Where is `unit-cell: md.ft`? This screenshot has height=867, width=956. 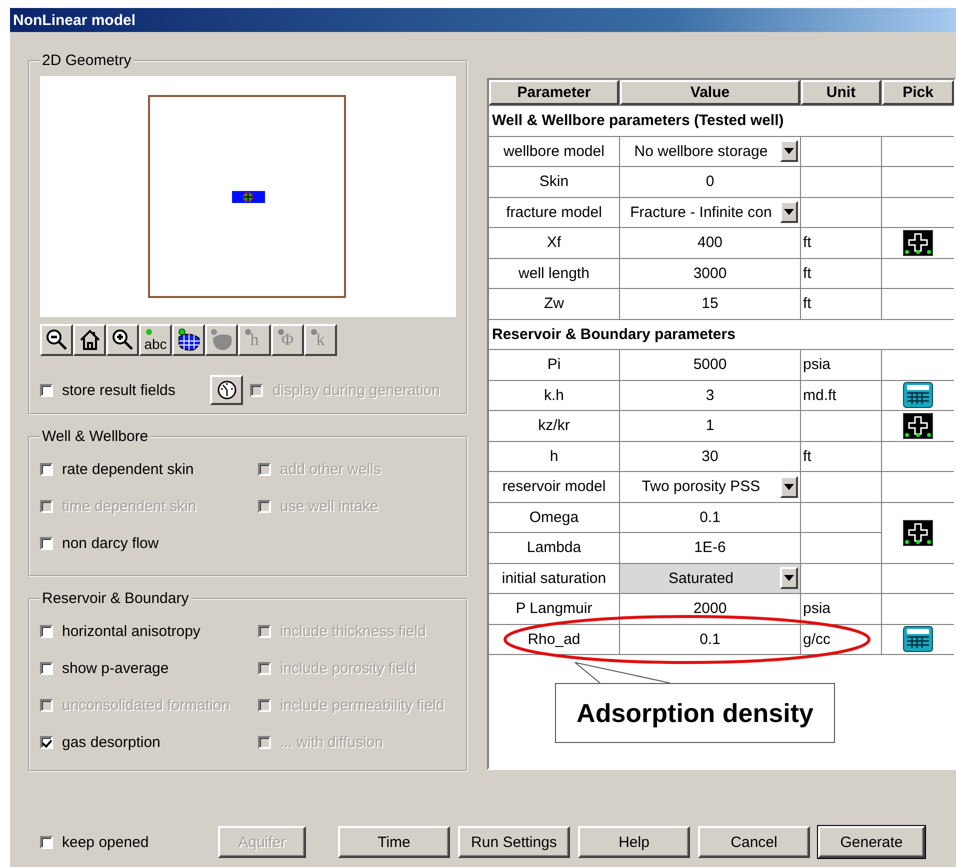
unit-cell: md.ft is located at coordinates (841, 395).